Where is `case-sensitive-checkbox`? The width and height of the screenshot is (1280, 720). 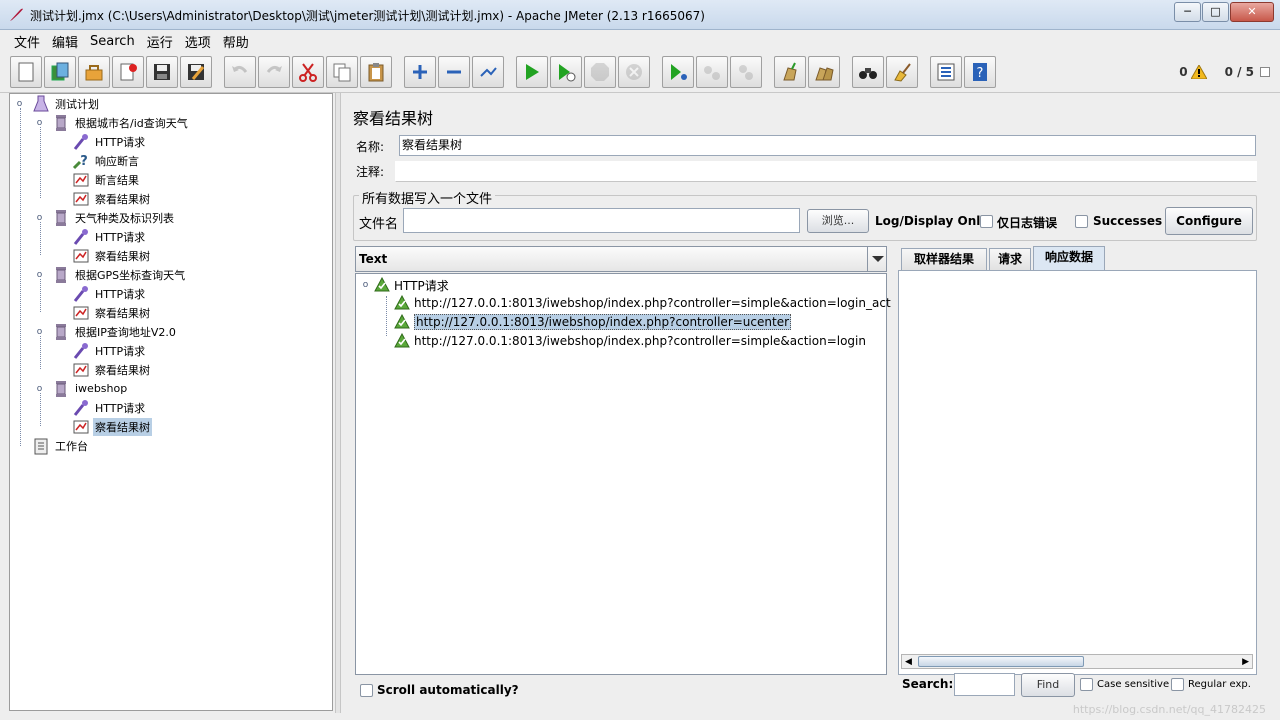
case-sensitive-checkbox is located at coordinates (1086, 684).